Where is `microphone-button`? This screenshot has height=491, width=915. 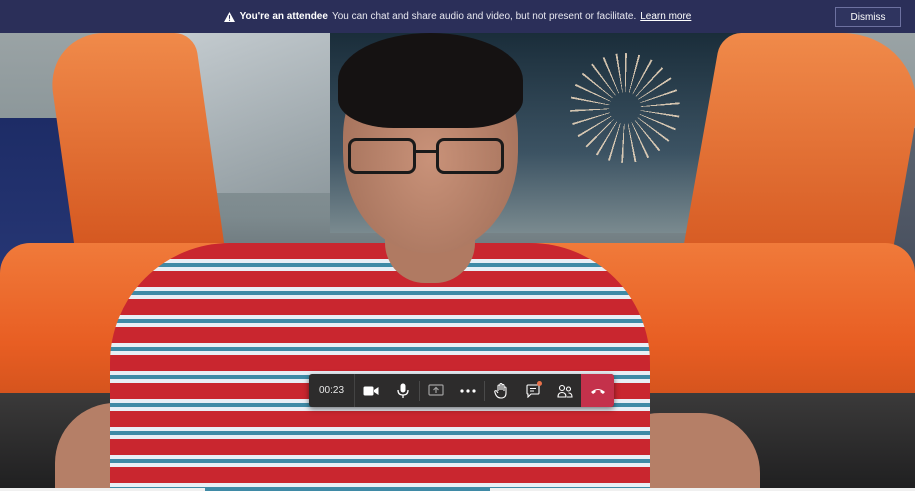
microphone-button is located at coordinates (403, 390).